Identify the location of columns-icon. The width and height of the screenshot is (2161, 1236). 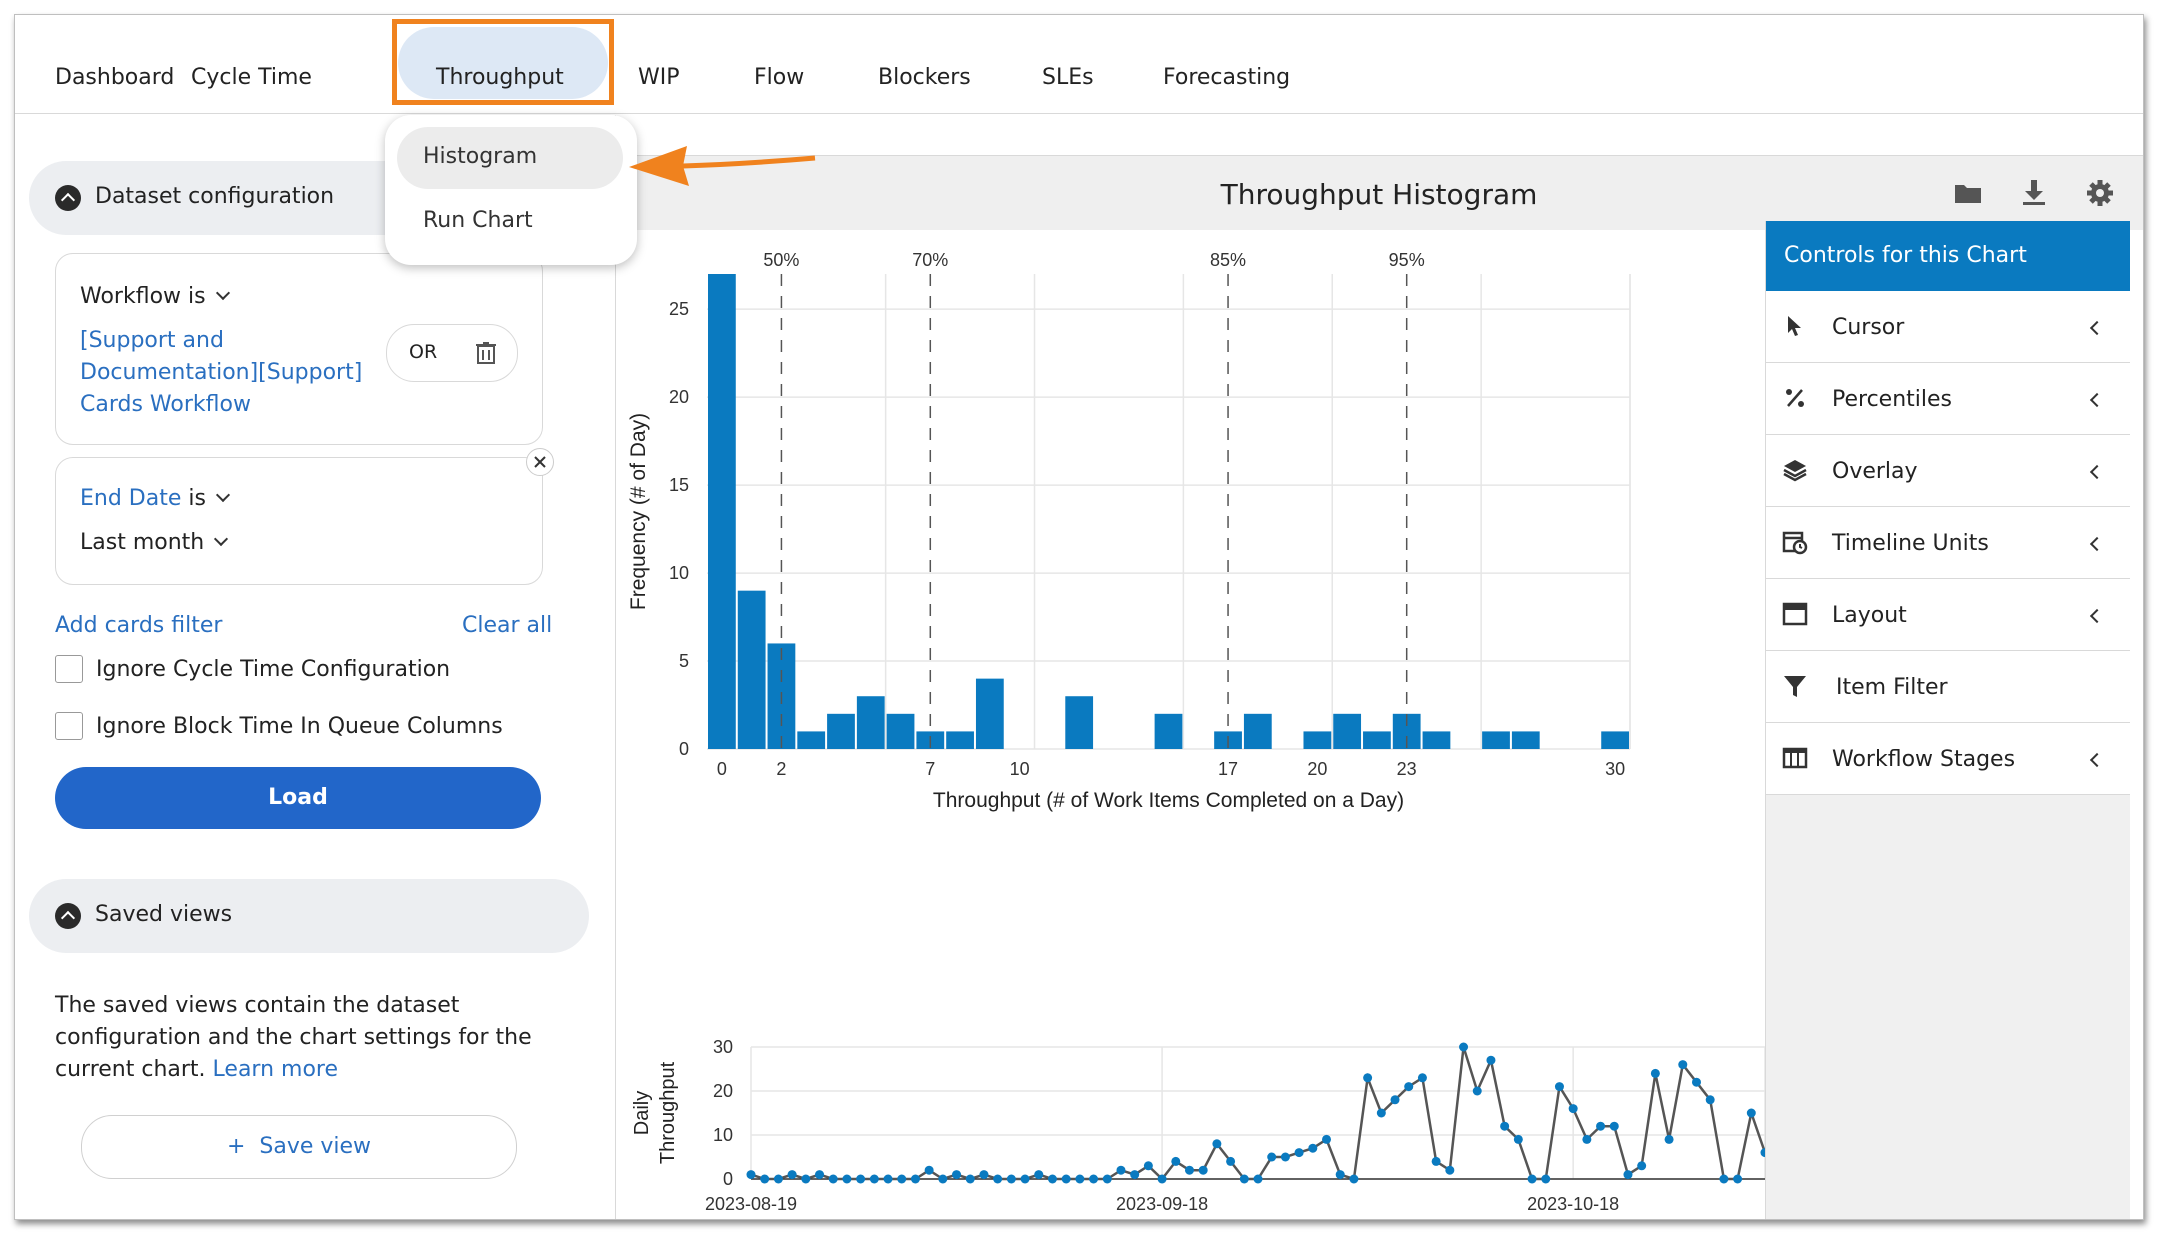
(1795, 758).